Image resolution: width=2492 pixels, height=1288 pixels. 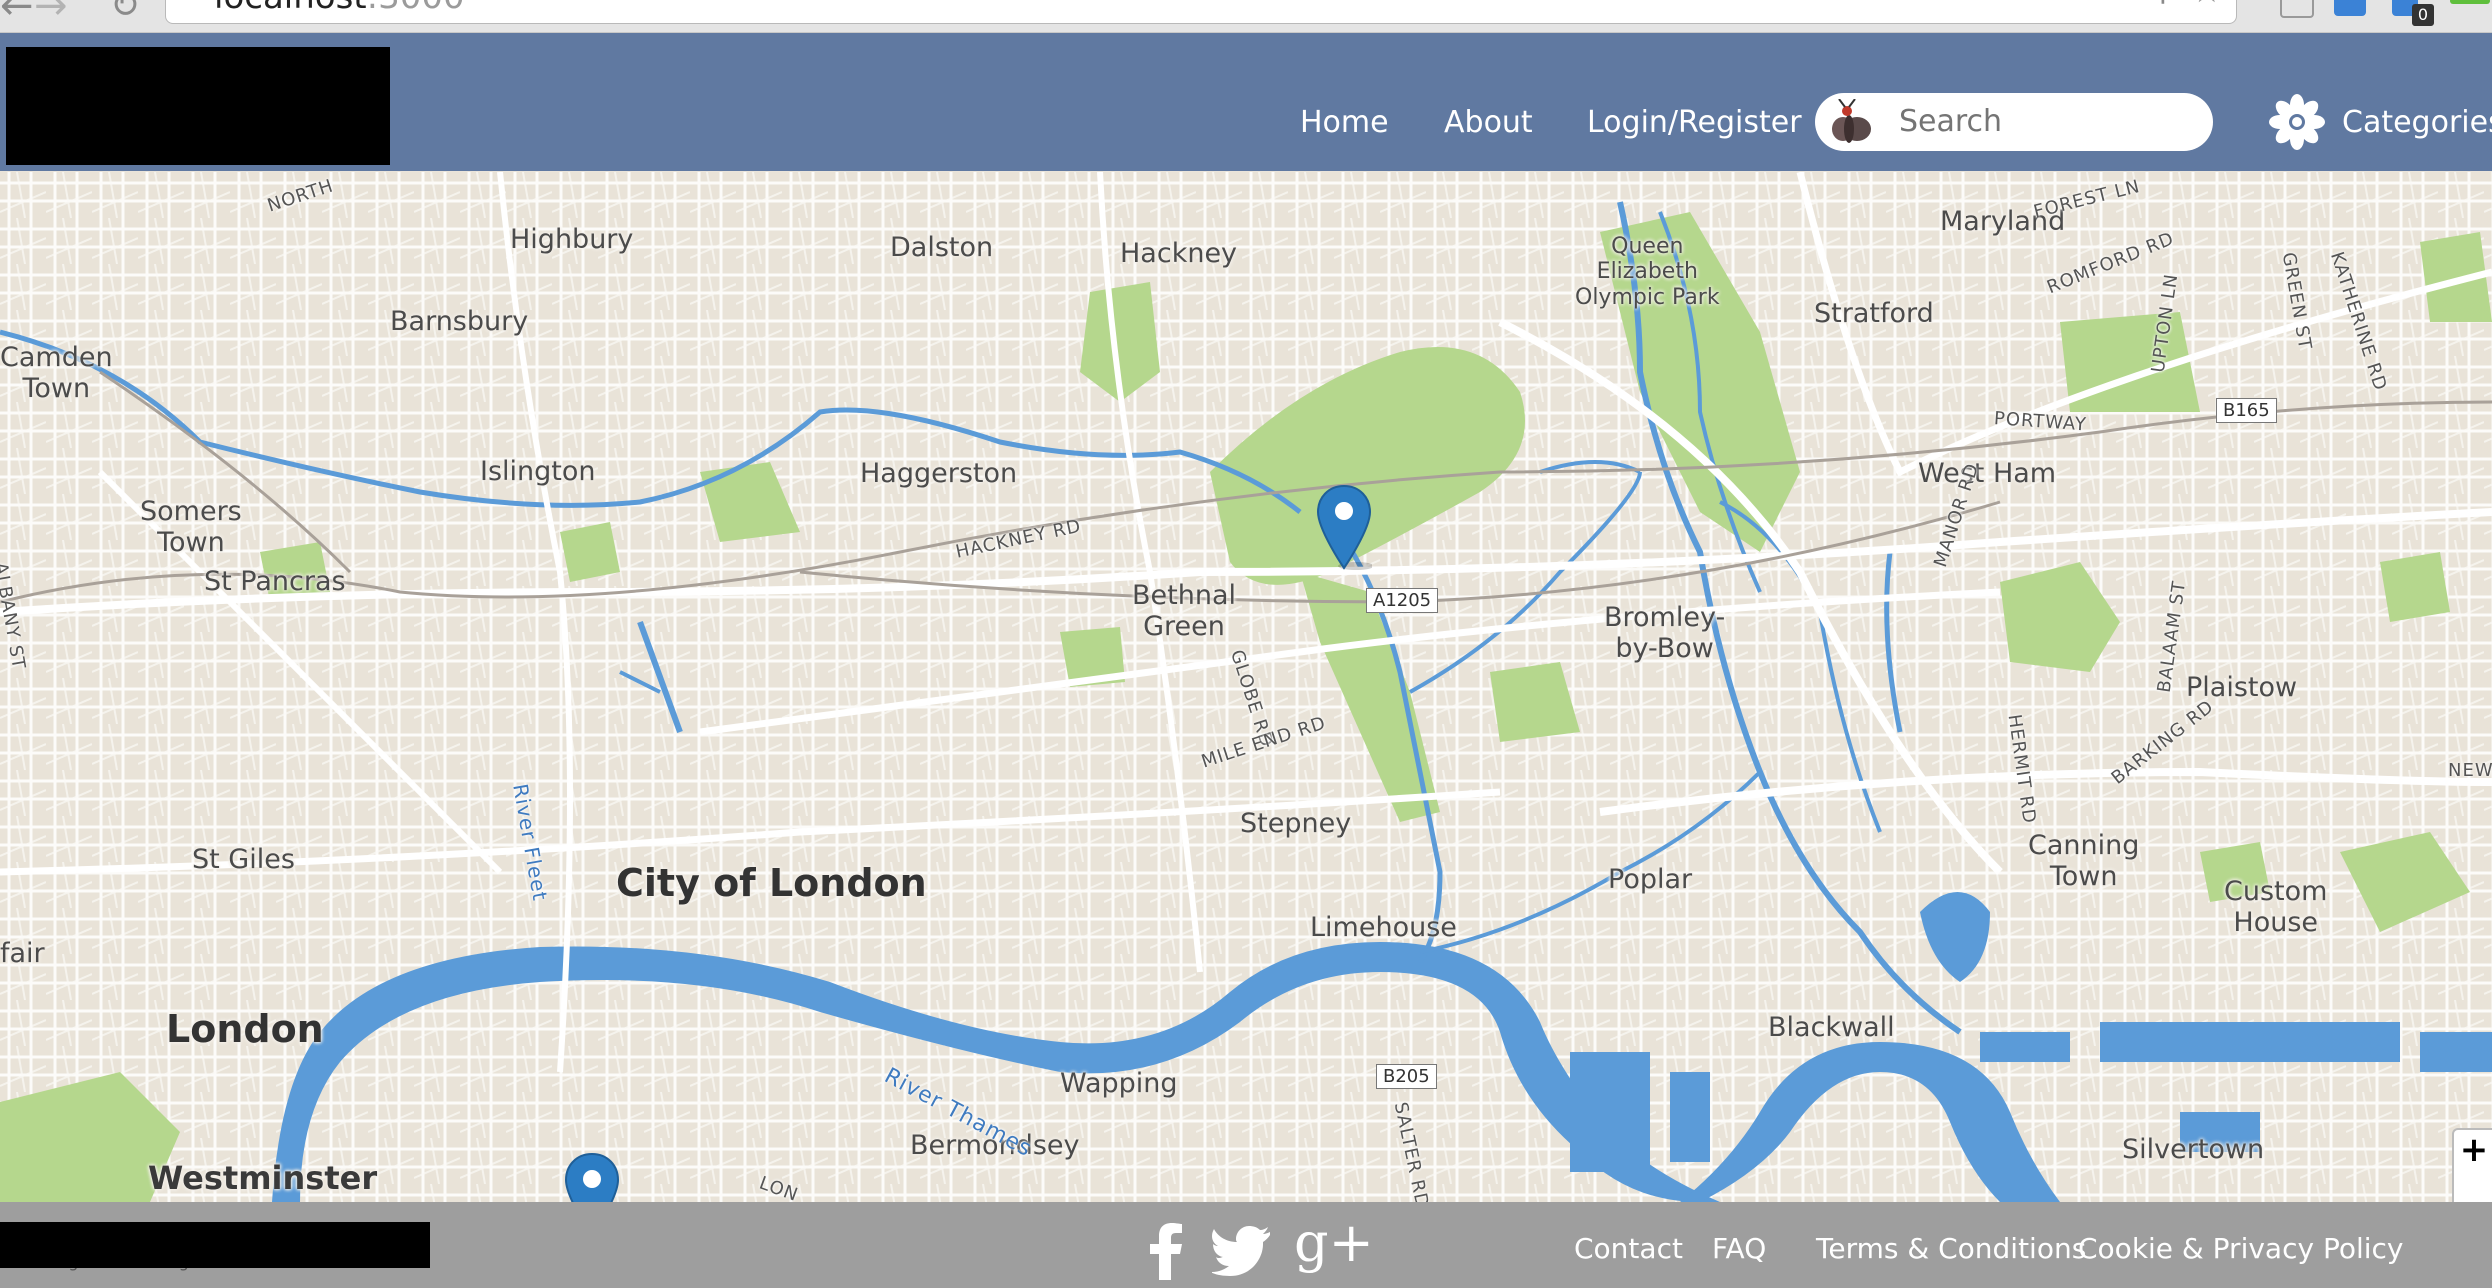 What do you see at coordinates (538, 471) in the screenshot?
I see `place-label: Islington` at bounding box center [538, 471].